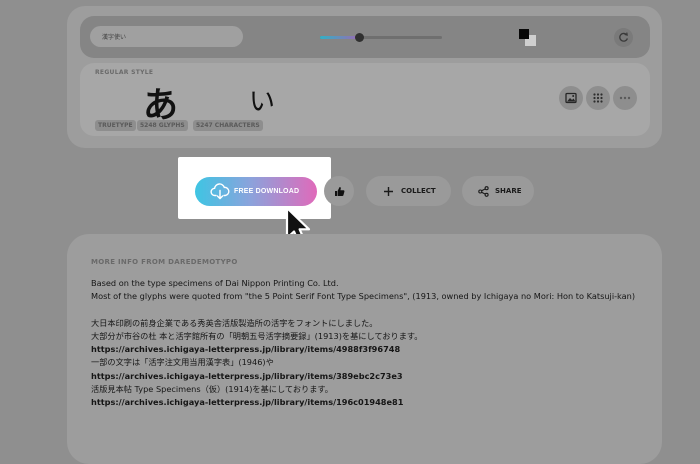  I want to click on image-view-button, so click(571, 98).